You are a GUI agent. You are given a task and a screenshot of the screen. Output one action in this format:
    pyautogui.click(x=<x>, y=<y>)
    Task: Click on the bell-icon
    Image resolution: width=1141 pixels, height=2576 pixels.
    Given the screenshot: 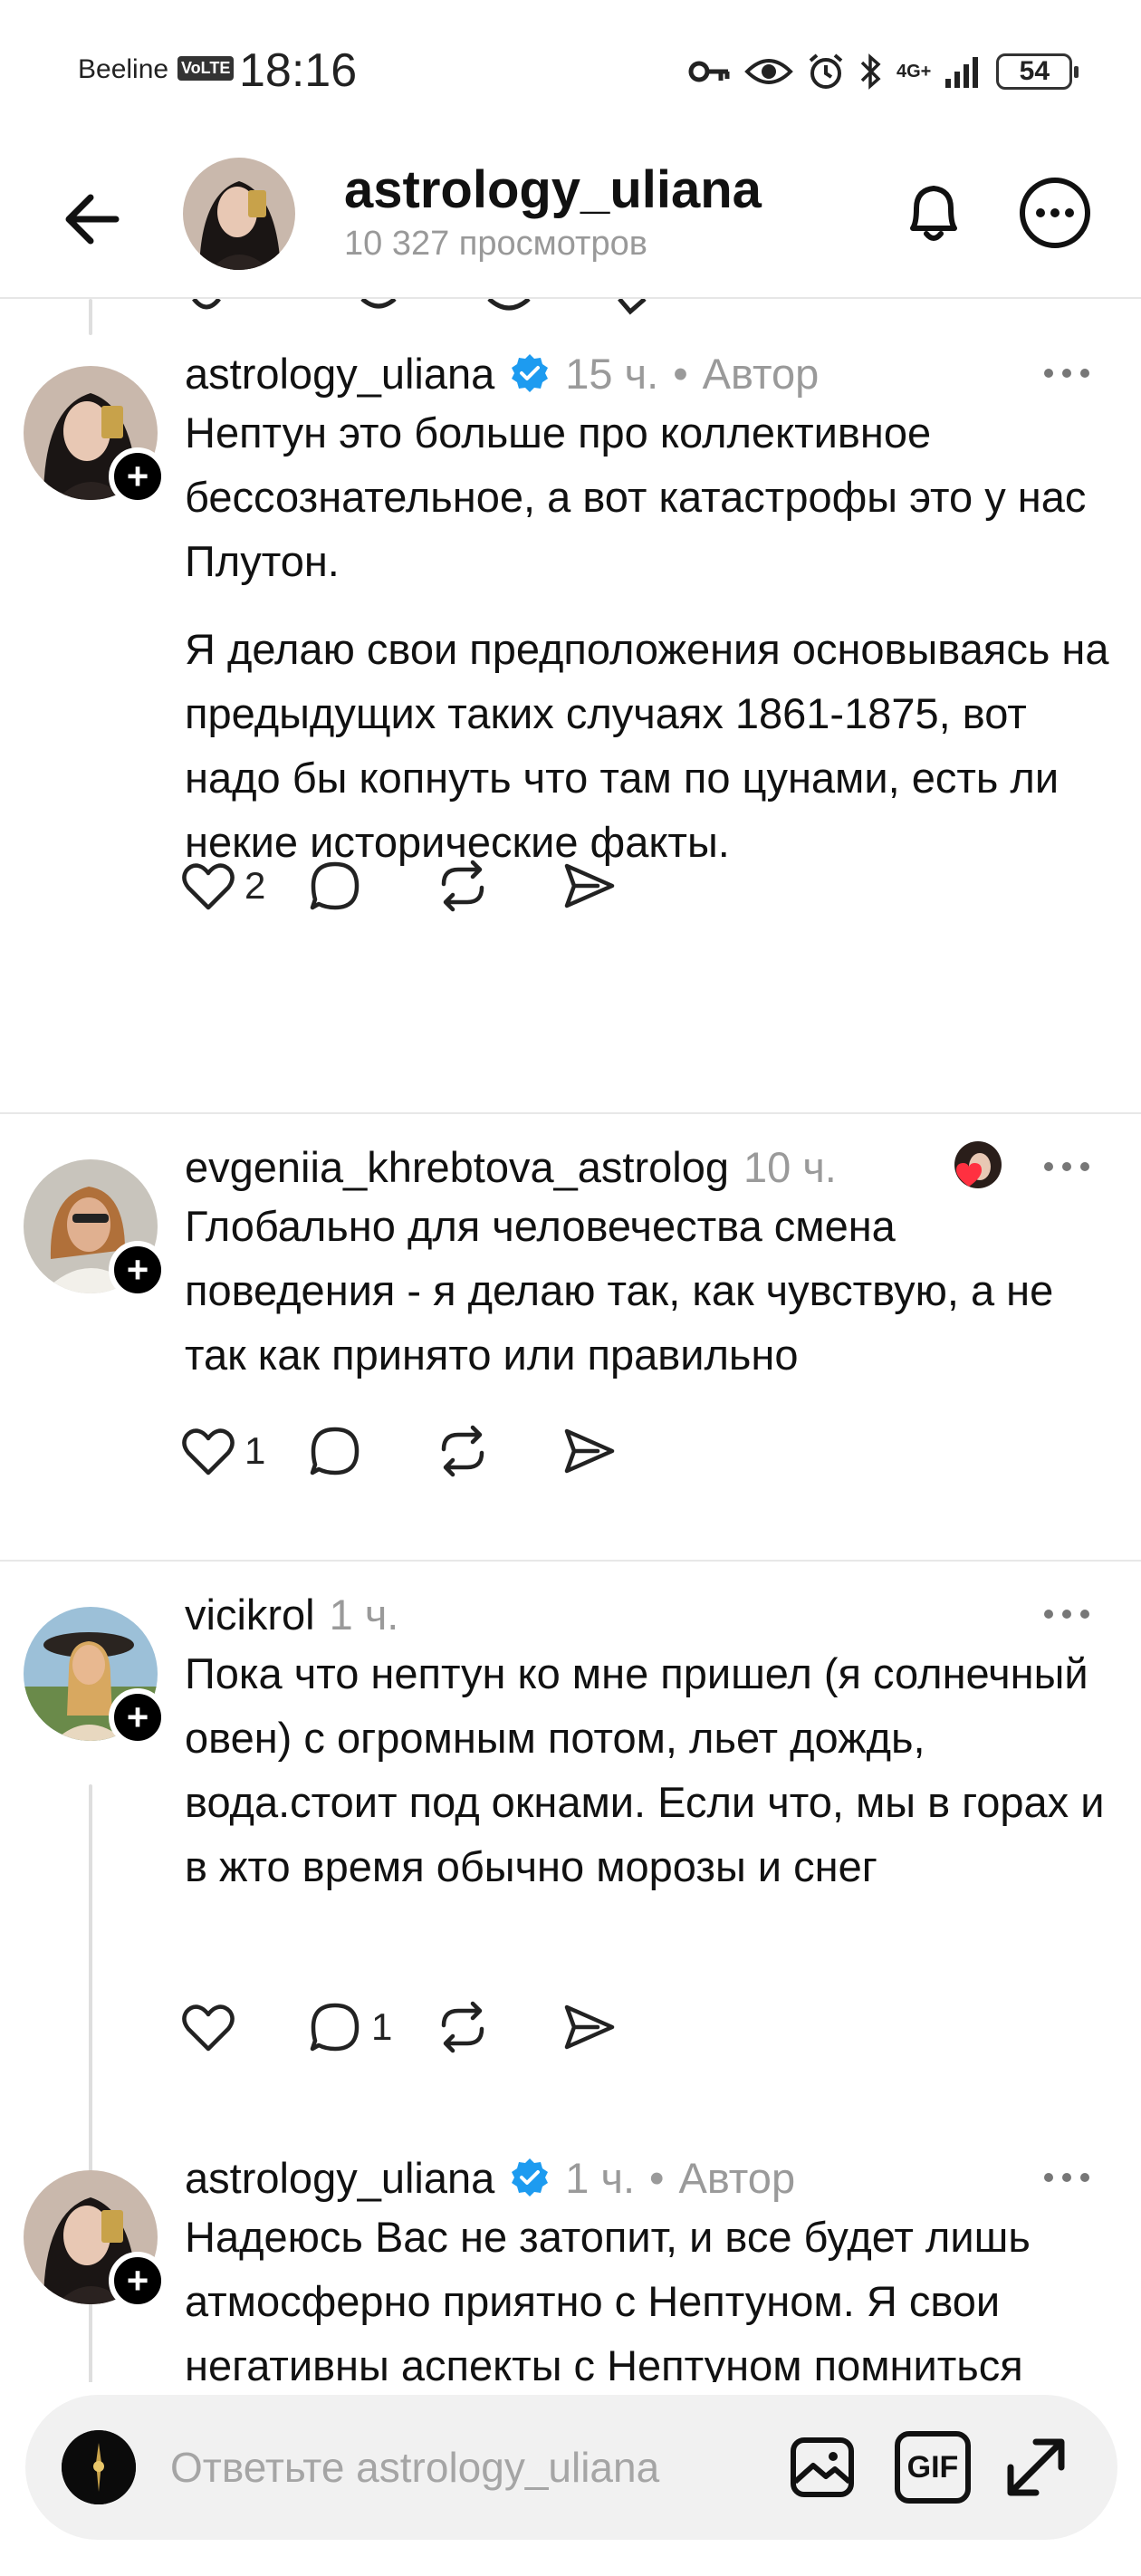 What is the action you would take?
    pyautogui.click(x=934, y=213)
    